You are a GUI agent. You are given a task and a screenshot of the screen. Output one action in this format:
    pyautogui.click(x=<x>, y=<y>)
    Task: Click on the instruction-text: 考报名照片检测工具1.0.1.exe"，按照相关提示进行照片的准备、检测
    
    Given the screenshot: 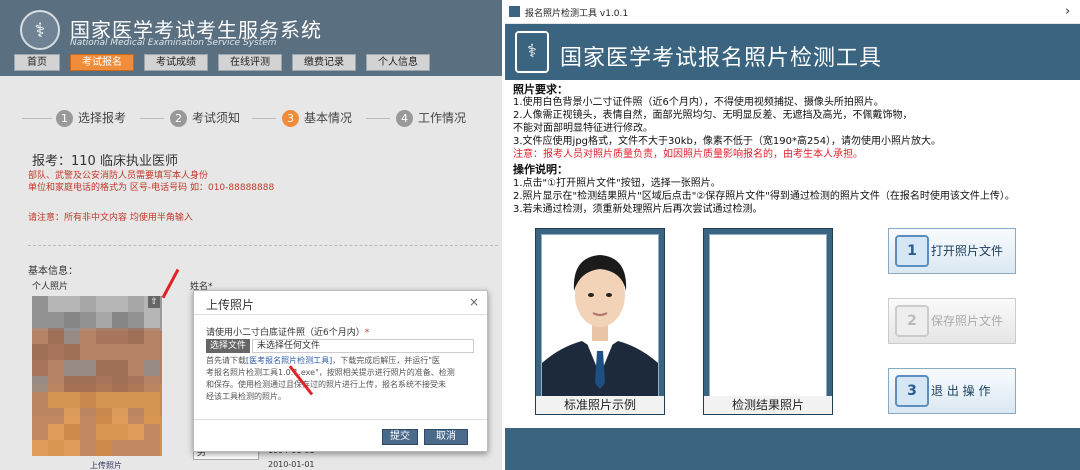 What is the action you would take?
    pyautogui.click(x=330, y=372)
    